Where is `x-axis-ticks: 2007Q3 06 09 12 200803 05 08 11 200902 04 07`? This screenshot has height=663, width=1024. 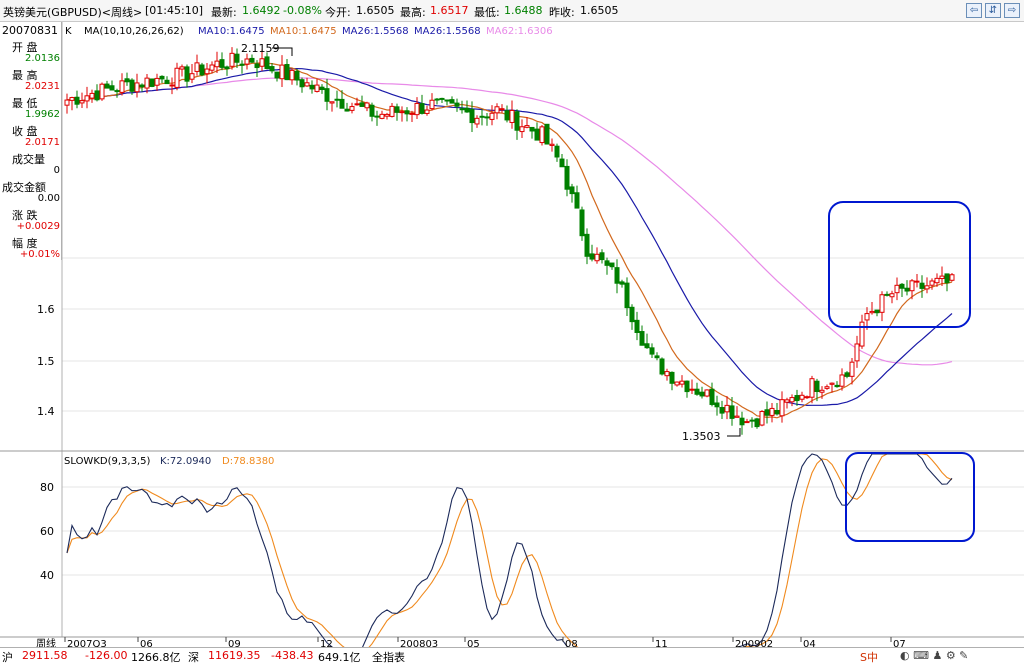
x-axis-ticks: 2007Q3 06 09 12 200803 05 08 11 200902 04 07 is located at coordinates (485, 642).